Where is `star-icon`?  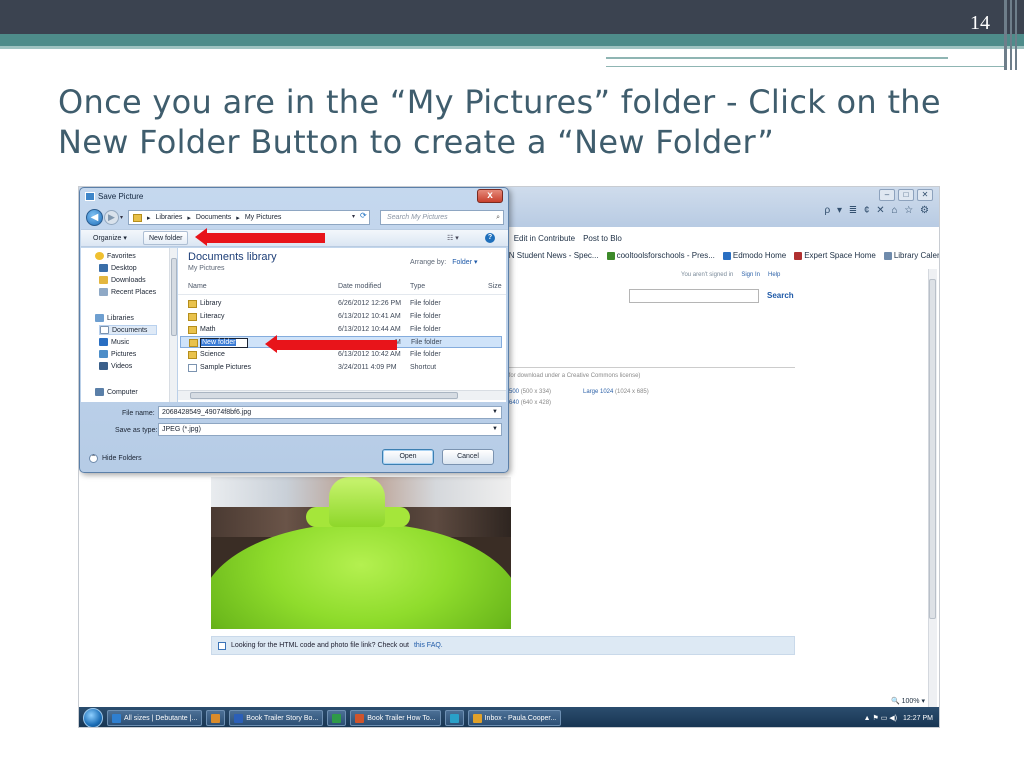 star-icon is located at coordinates (99, 256).